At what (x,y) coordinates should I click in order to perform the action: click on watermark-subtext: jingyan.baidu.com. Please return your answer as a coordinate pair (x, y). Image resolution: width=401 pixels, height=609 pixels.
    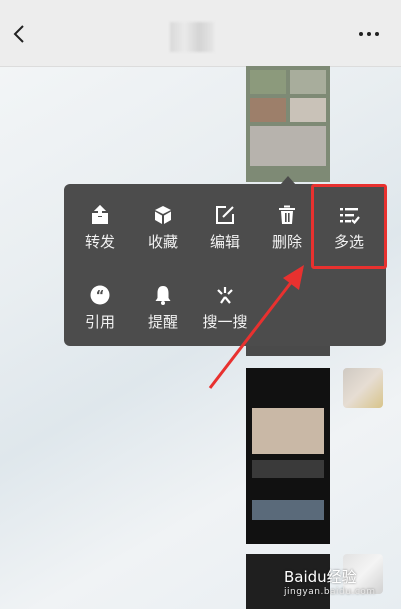
    Looking at the image, I should click on (330, 592).